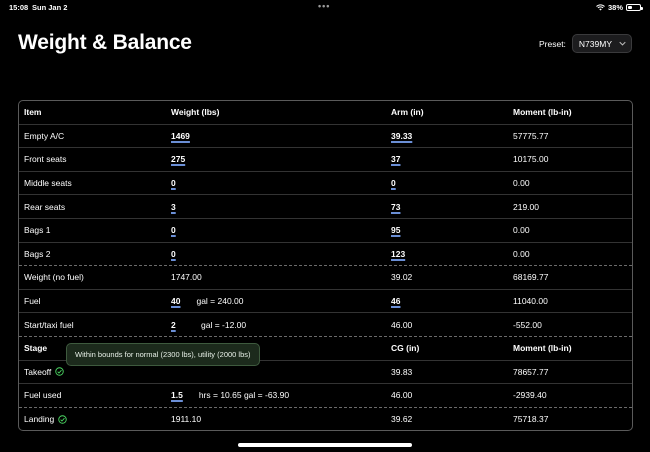 This screenshot has height=452, width=650. What do you see at coordinates (531, 277) in the screenshot?
I see `moment-value: 68169.77` at bounding box center [531, 277].